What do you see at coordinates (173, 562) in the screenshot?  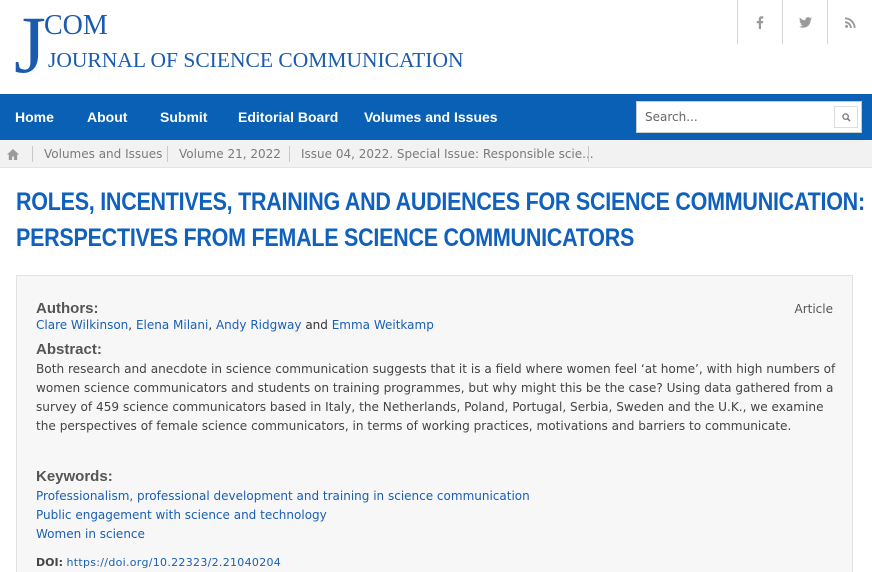 I see `doi-link: https://doi.org/10.22323/2.21040204` at bounding box center [173, 562].